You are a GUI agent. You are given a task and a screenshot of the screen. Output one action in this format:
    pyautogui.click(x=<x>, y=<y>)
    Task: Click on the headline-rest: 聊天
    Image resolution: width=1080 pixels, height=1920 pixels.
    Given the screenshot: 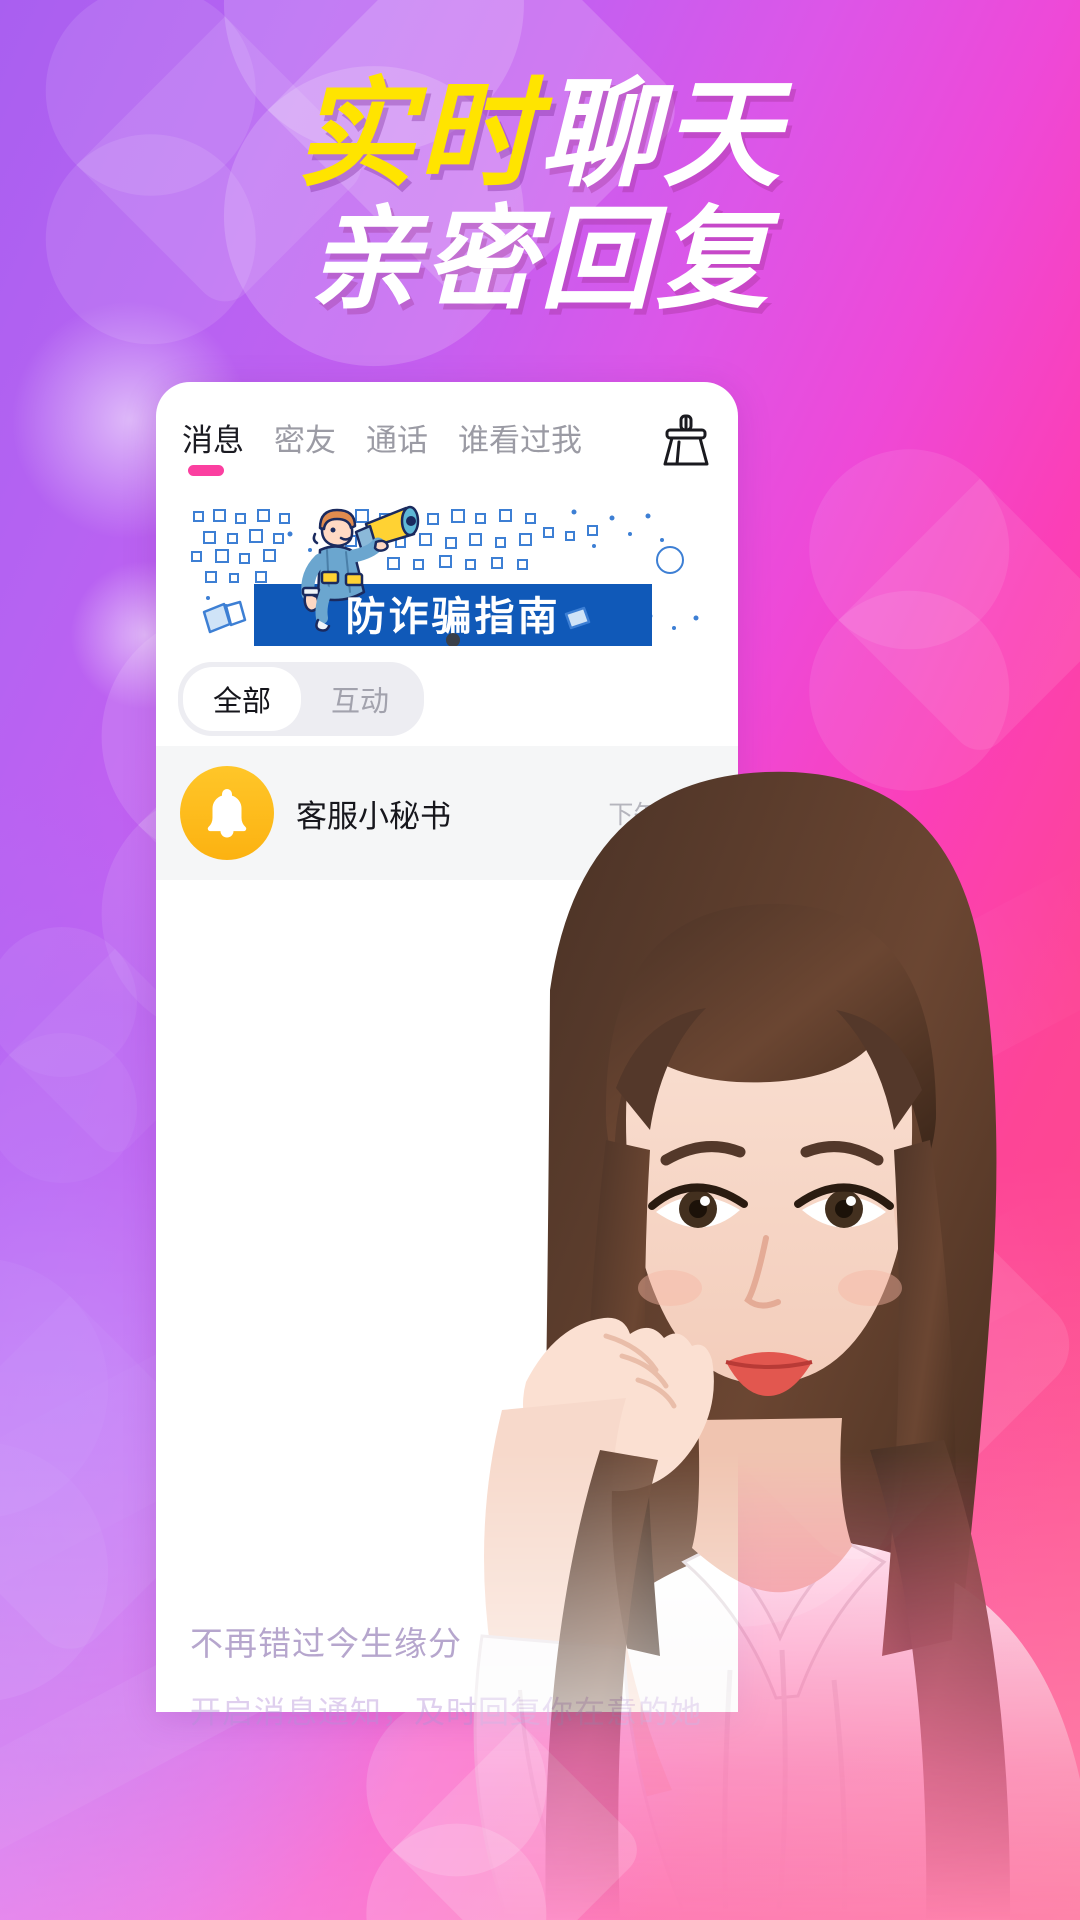 What is the action you would take?
    pyautogui.click(x=662, y=134)
    